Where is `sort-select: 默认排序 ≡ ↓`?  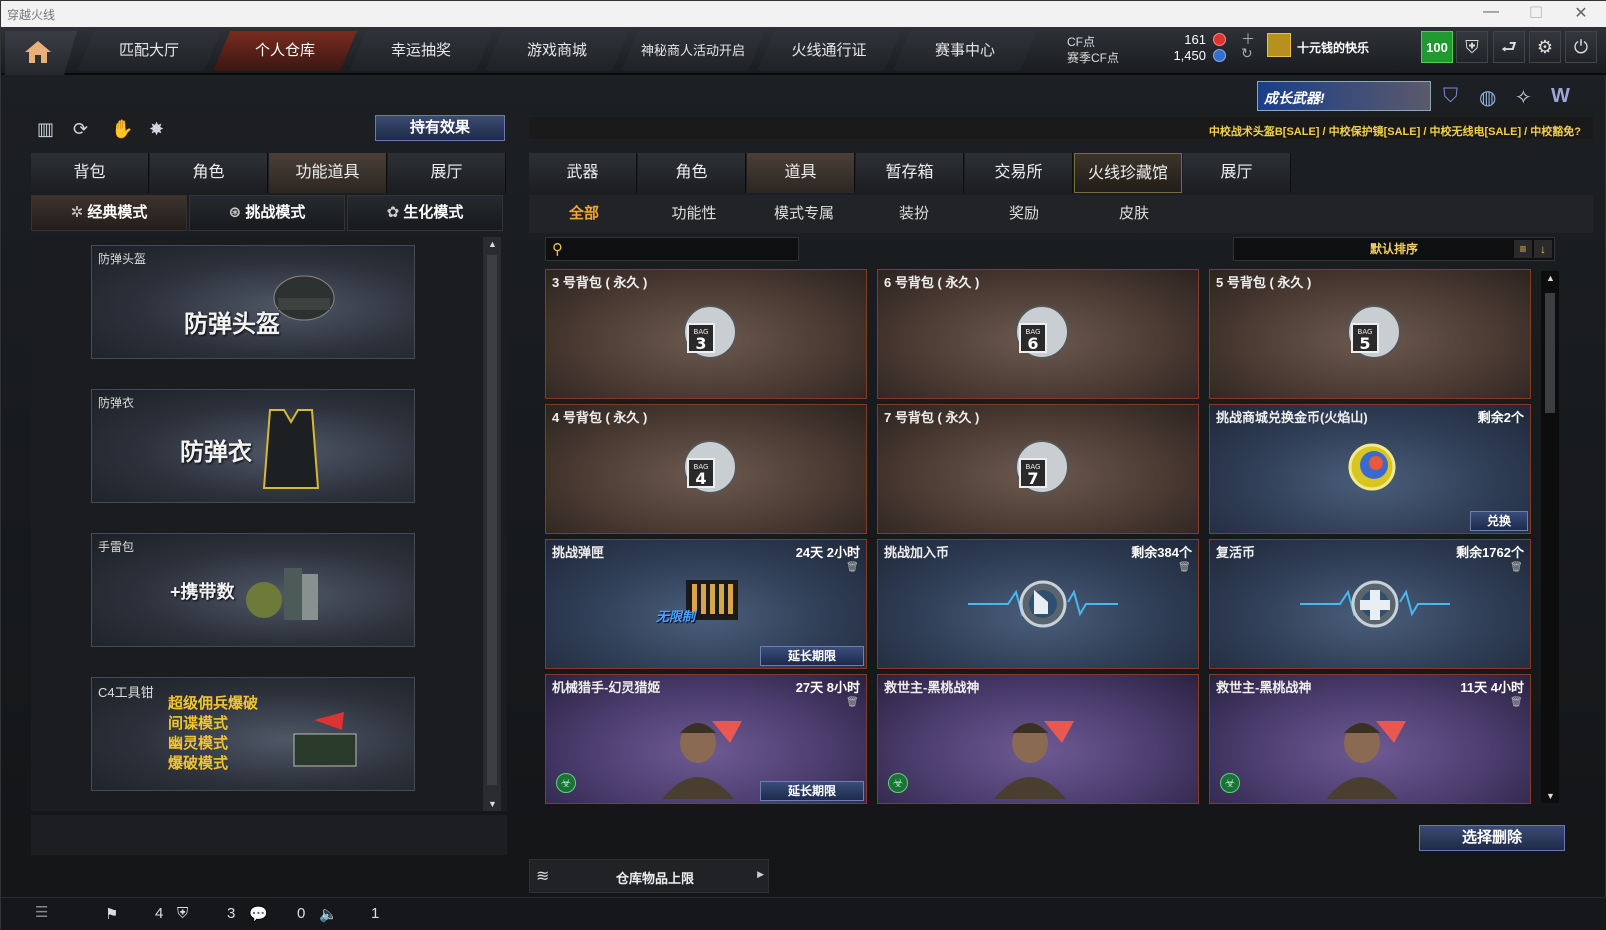 sort-select: 默认排序 ≡ ↓ is located at coordinates (1394, 249).